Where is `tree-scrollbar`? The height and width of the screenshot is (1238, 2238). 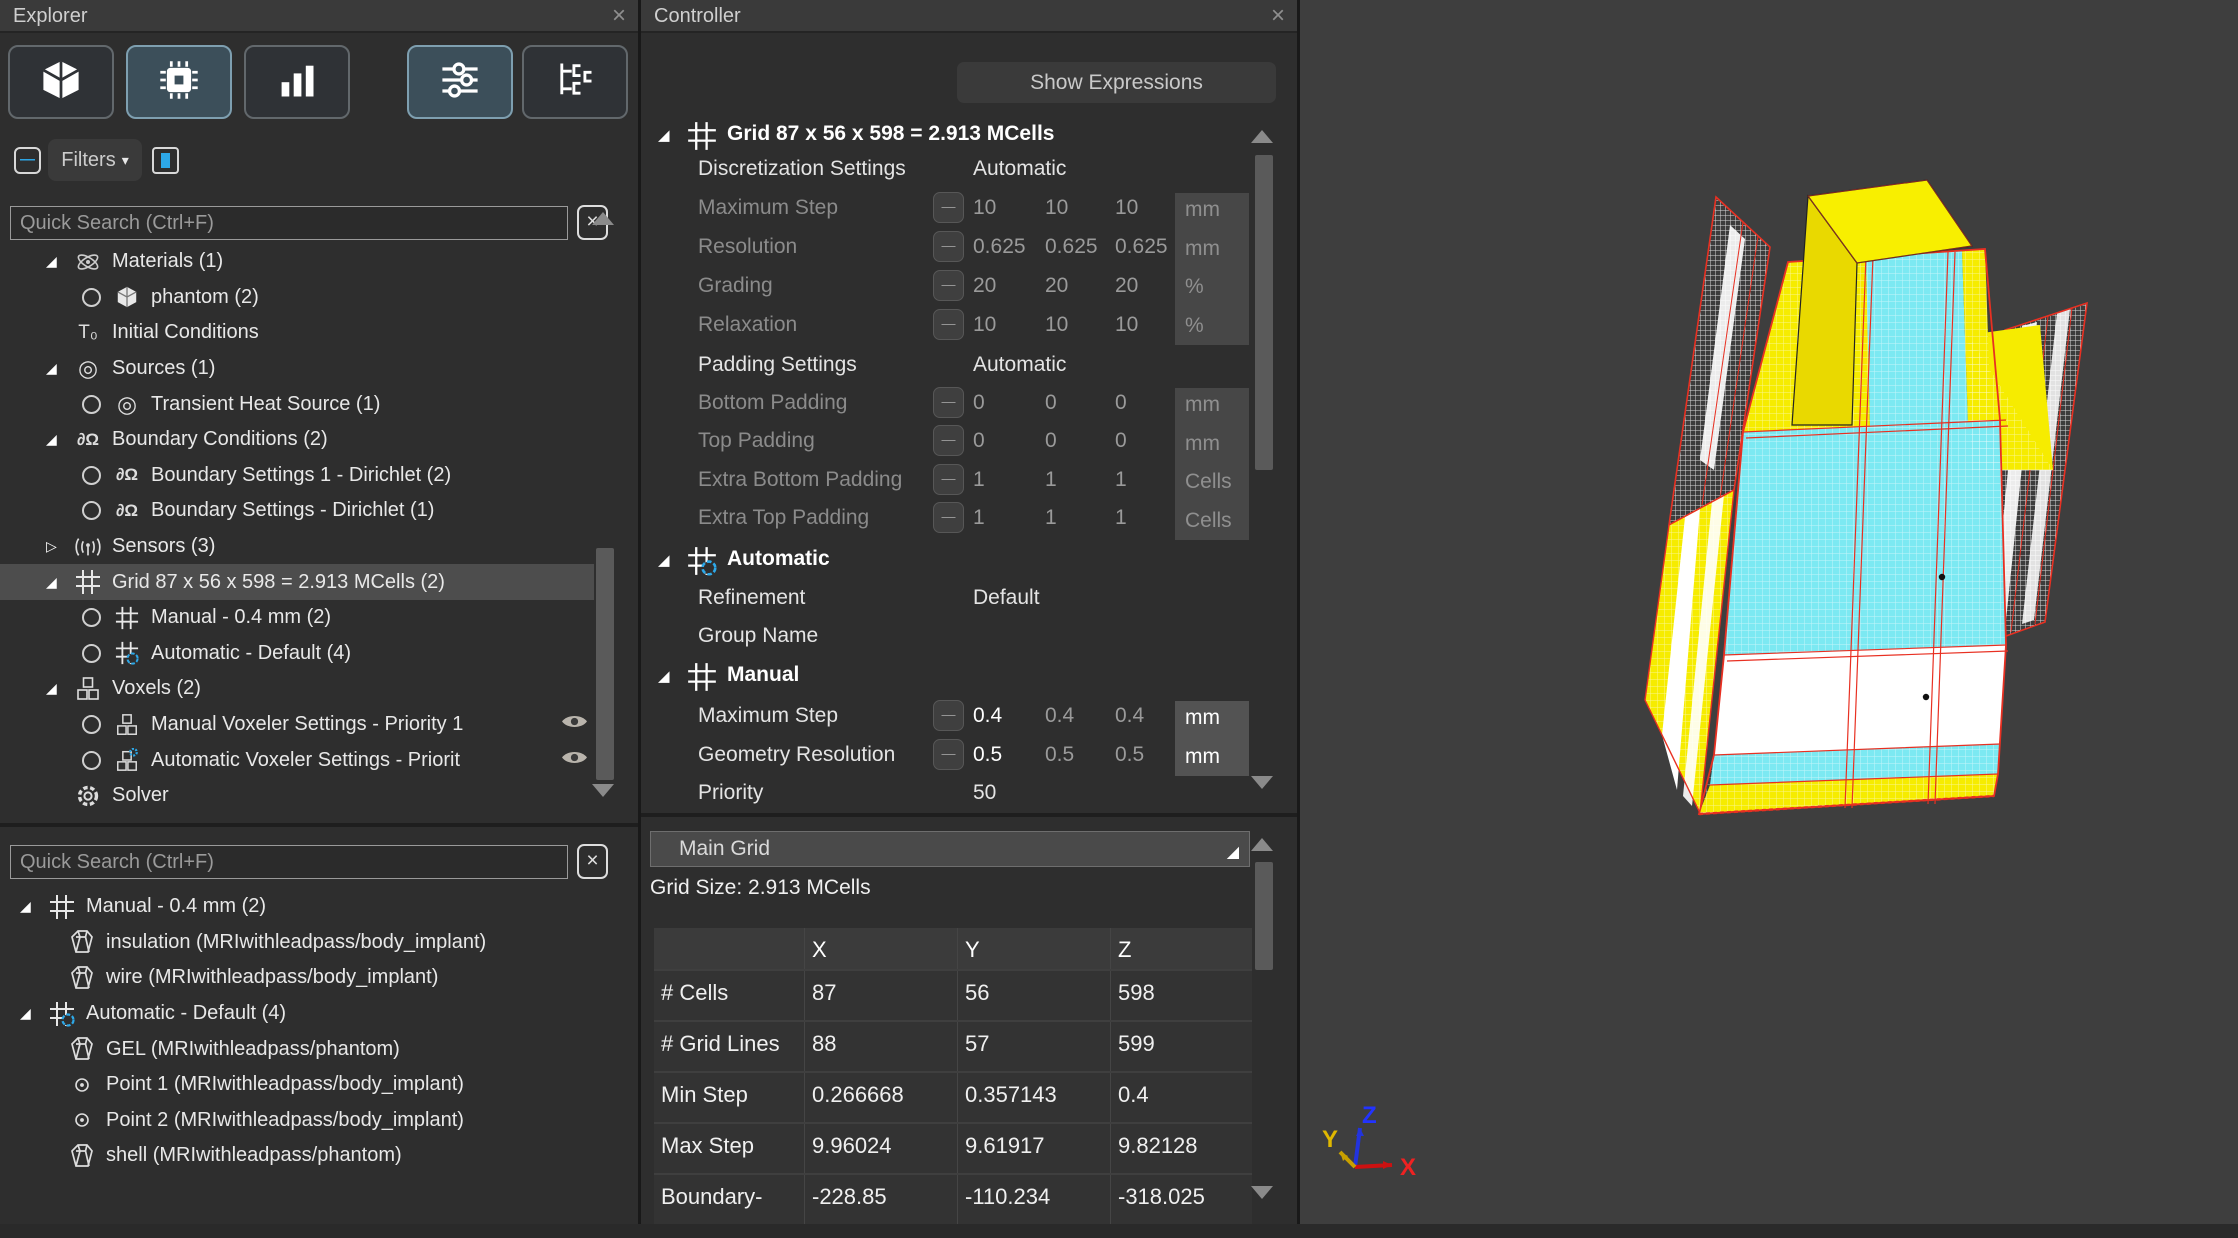
tree-scrollbar is located at coordinates (605, 664).